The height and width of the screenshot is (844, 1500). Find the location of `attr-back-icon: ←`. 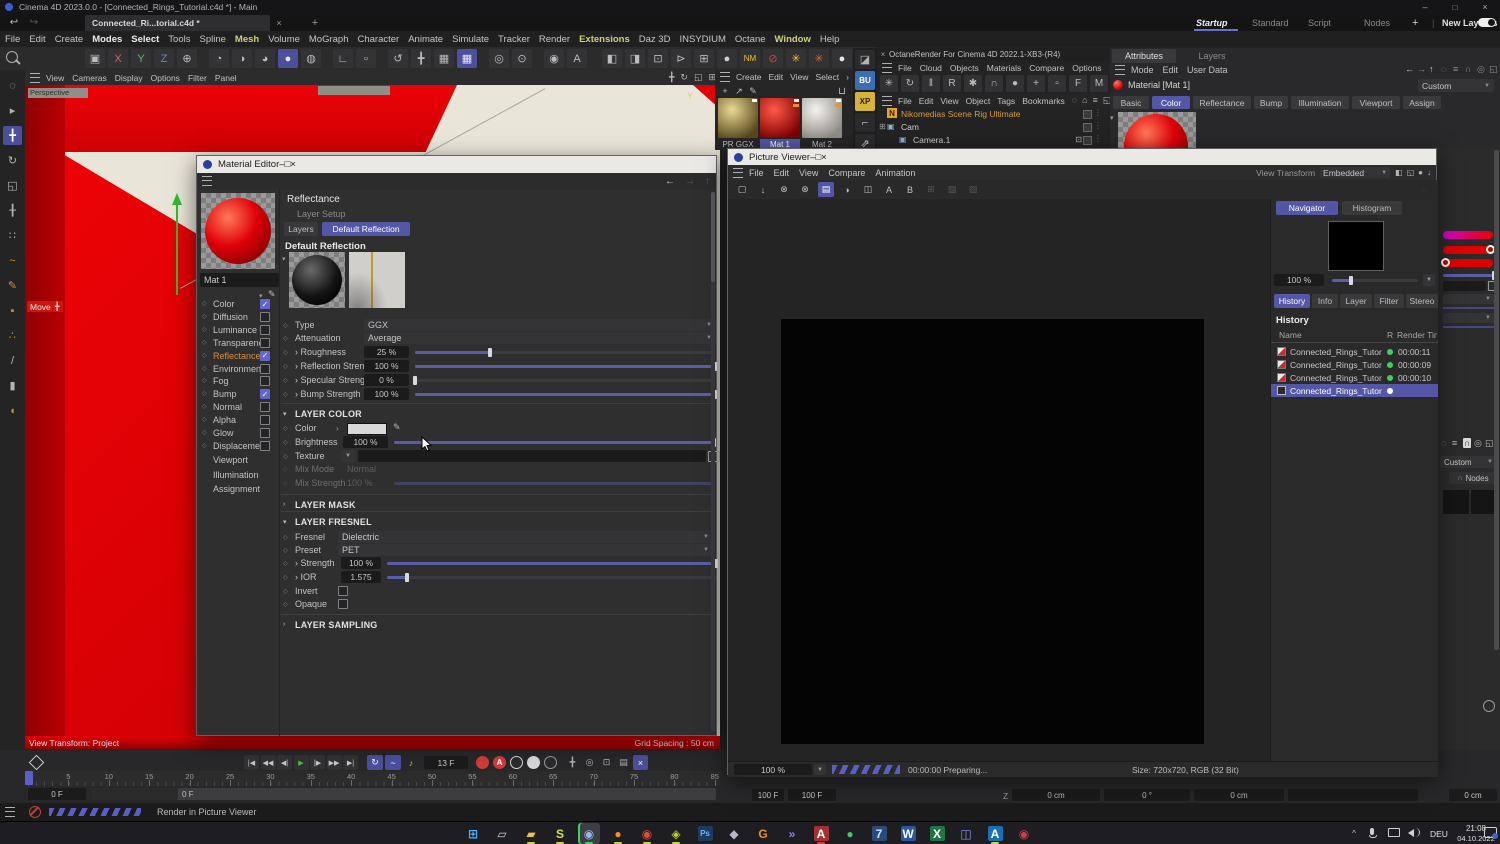

attr-back-icon: ← is located at coordinates (1409, 69).